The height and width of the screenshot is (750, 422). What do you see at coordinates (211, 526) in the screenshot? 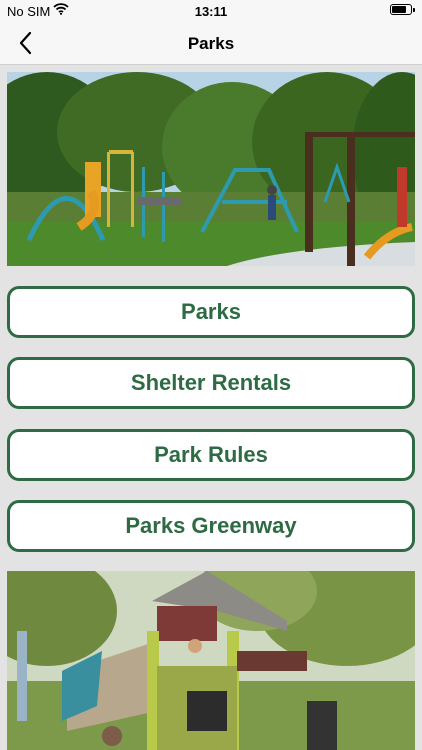
I see `parks-greenway-button: Parks Greenway` at bounding box center [211, 526].